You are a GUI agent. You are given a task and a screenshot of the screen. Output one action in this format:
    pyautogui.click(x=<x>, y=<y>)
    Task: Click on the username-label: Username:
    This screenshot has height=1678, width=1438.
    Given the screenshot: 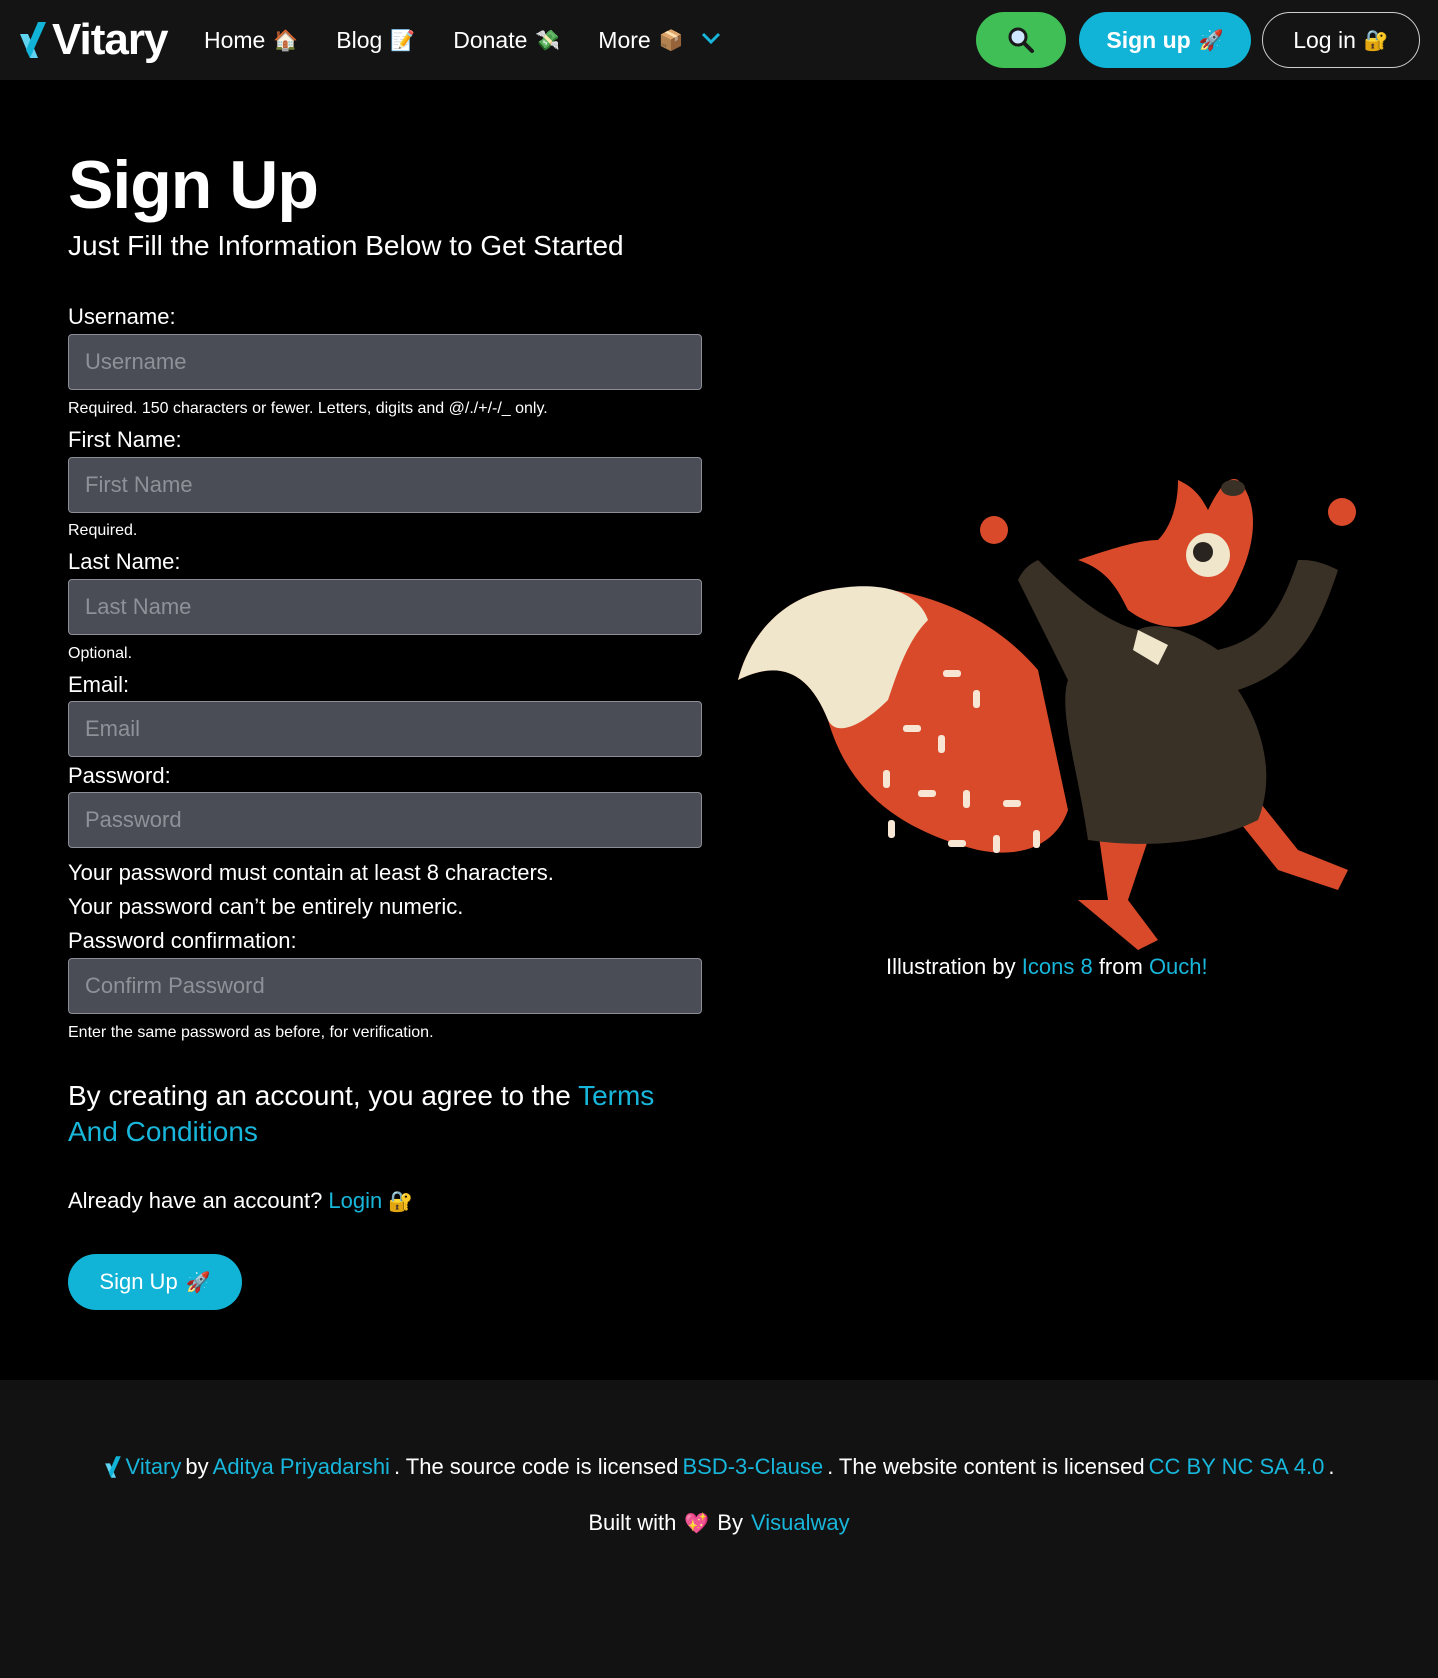 What is the action you would take?
    pyautogui.click(x=122, y=316)
    